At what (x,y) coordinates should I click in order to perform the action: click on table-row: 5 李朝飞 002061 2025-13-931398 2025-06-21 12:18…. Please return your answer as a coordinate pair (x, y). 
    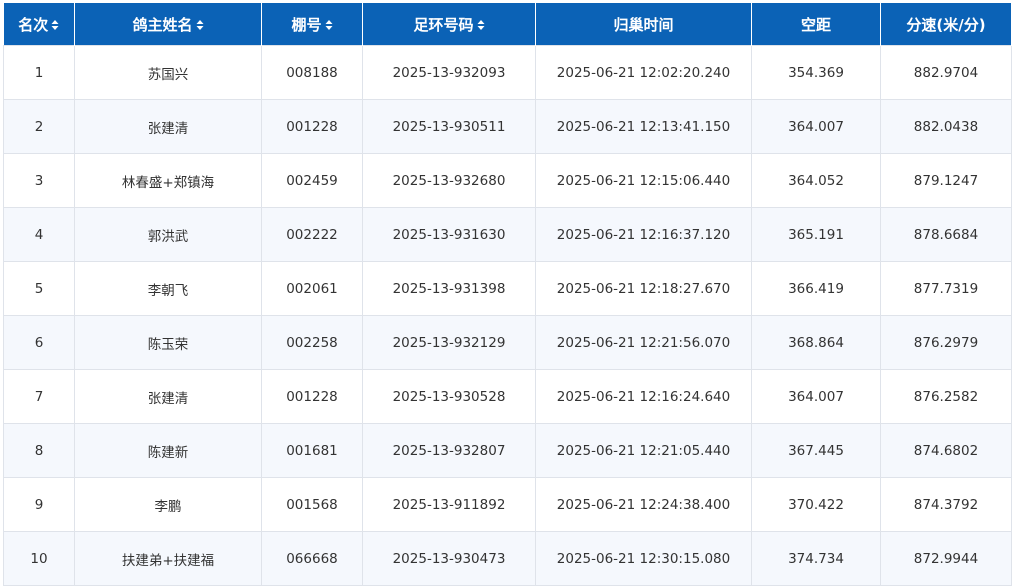
    Looking at the image, I should click on (507, 288).